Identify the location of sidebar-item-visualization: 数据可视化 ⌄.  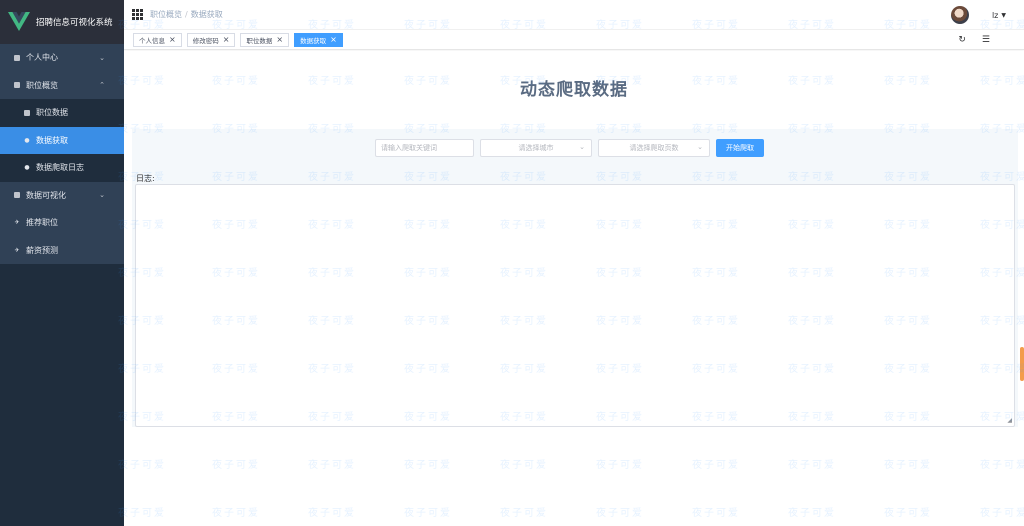
(62, 196).